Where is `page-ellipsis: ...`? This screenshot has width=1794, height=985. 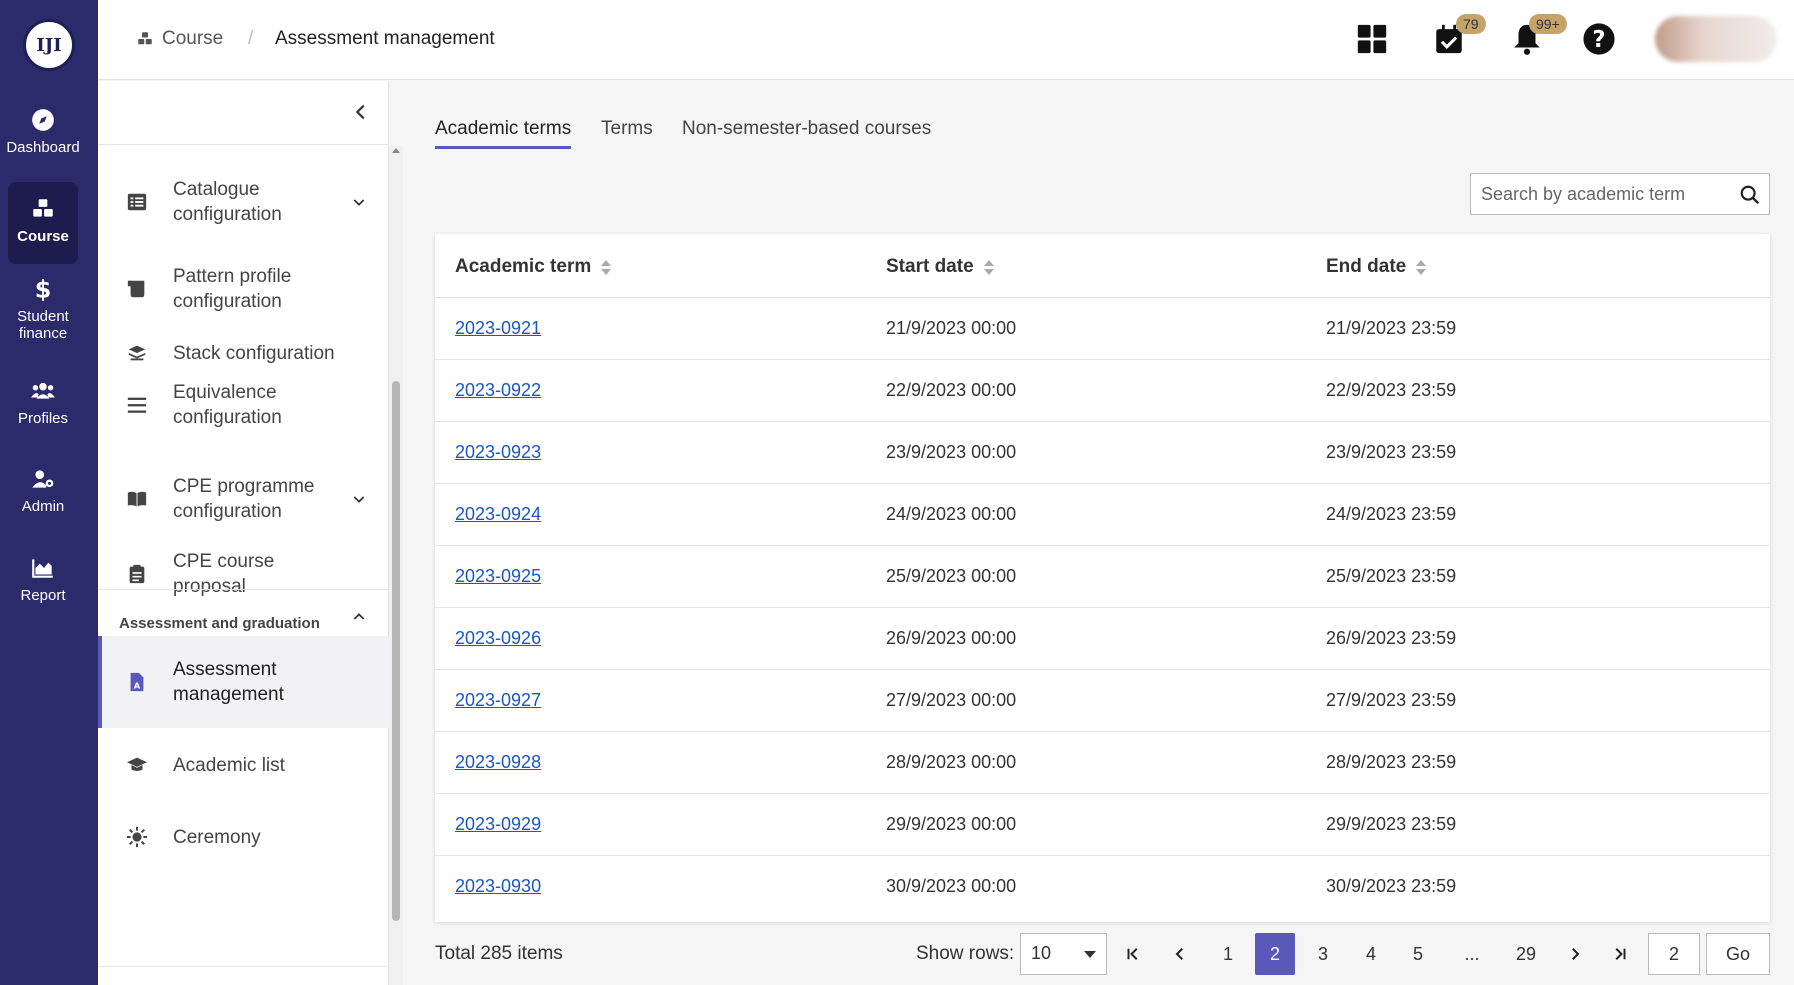 page-ellipsis: ... is located at coordinates (1472, 954).